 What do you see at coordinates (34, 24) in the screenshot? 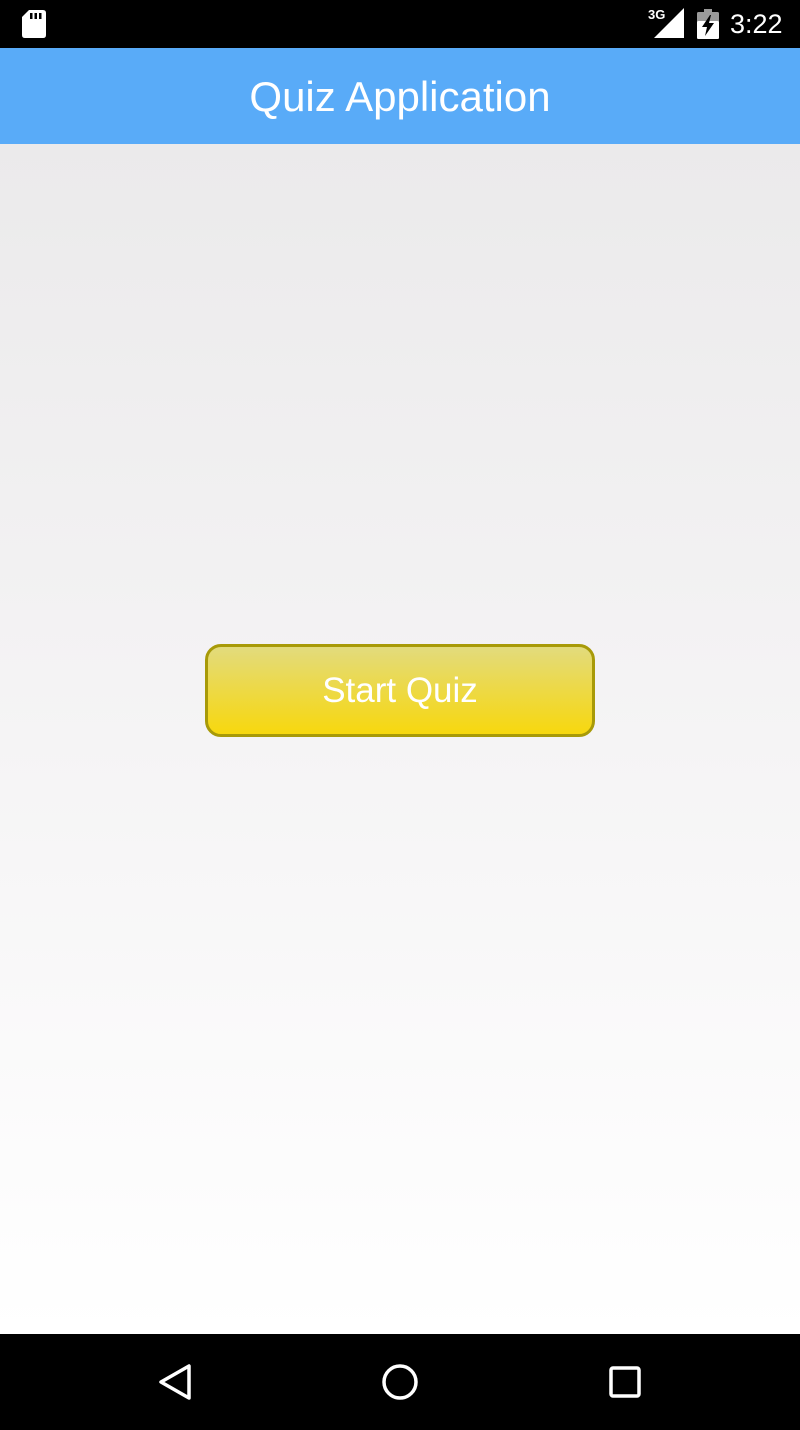
I see `sd-card-icon` at bounding box center [34, 24].